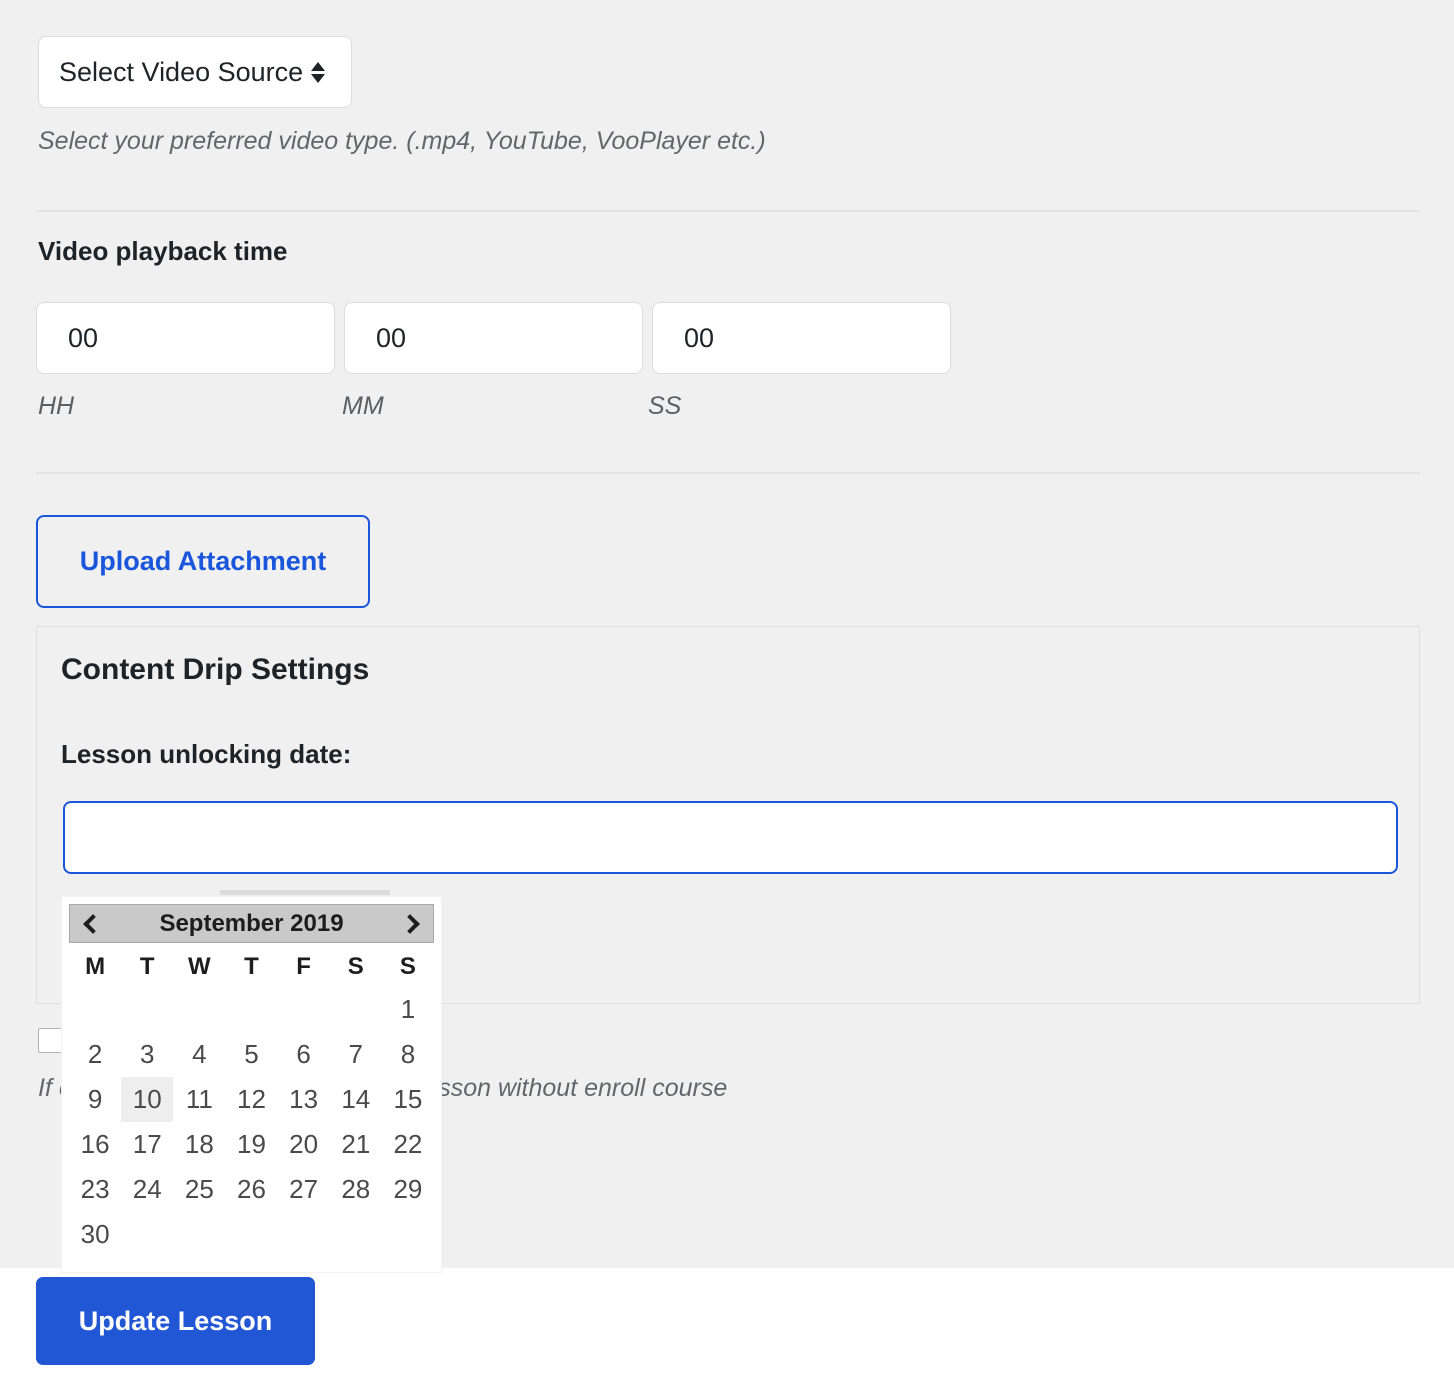 The height and width of the screenshot is (1386, 1454). I want to click on datepicker-day: 1, so click(408, 1009).